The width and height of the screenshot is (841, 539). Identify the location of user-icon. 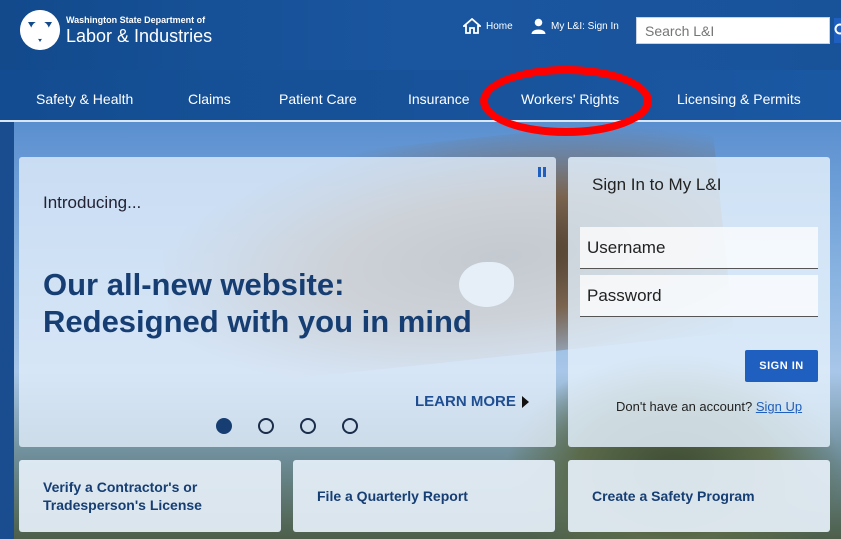
(538, 26).